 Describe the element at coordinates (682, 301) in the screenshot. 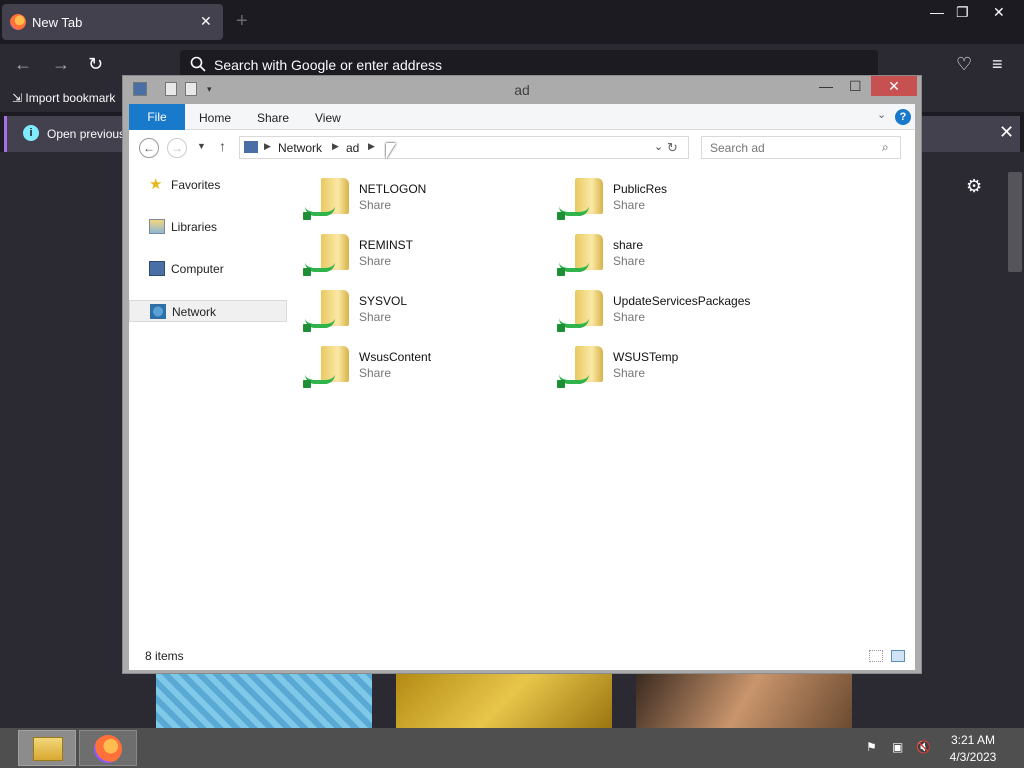

I see `share-name: UpdateServicesPackages` at that location.